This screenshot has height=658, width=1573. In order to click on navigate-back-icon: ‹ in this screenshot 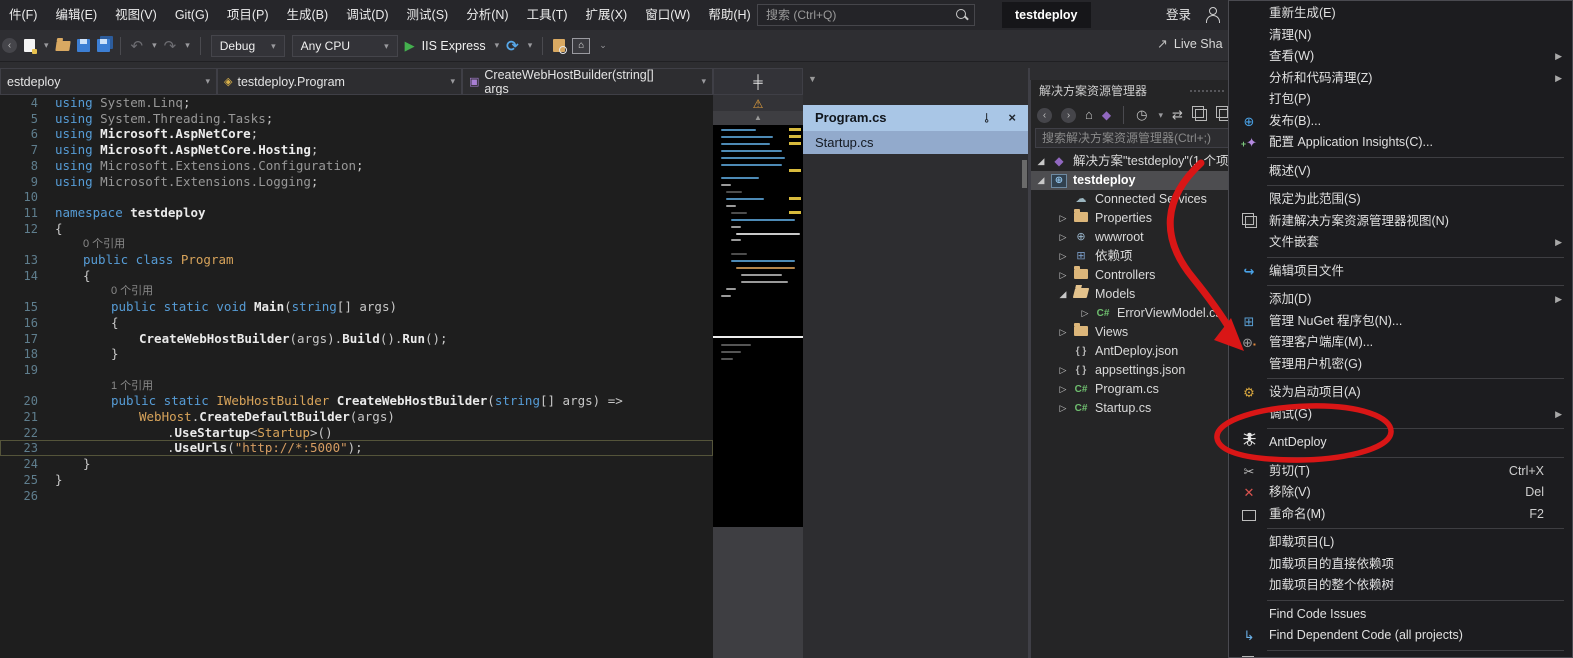, I will do `click(9, 45)`.